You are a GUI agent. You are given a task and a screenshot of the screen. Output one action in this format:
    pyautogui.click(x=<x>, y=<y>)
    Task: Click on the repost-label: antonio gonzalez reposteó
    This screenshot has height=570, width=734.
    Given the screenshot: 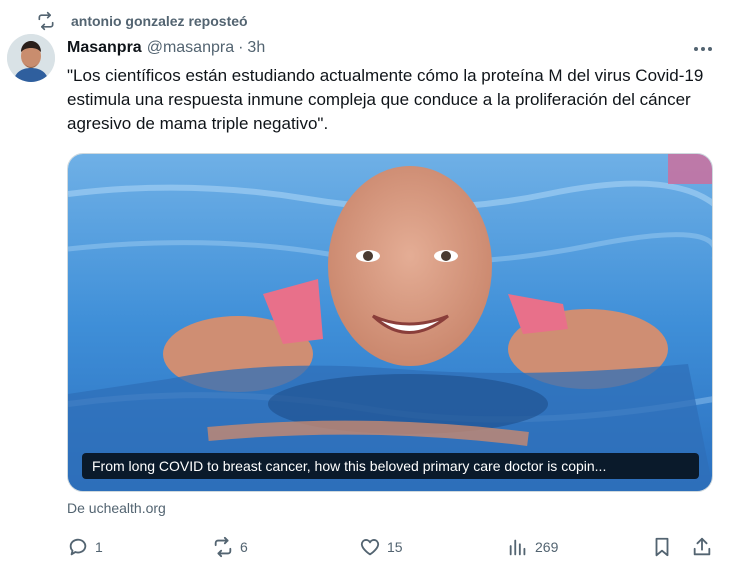 What is the action you would take?
    pyautogui.click(x=159, y=21)
    